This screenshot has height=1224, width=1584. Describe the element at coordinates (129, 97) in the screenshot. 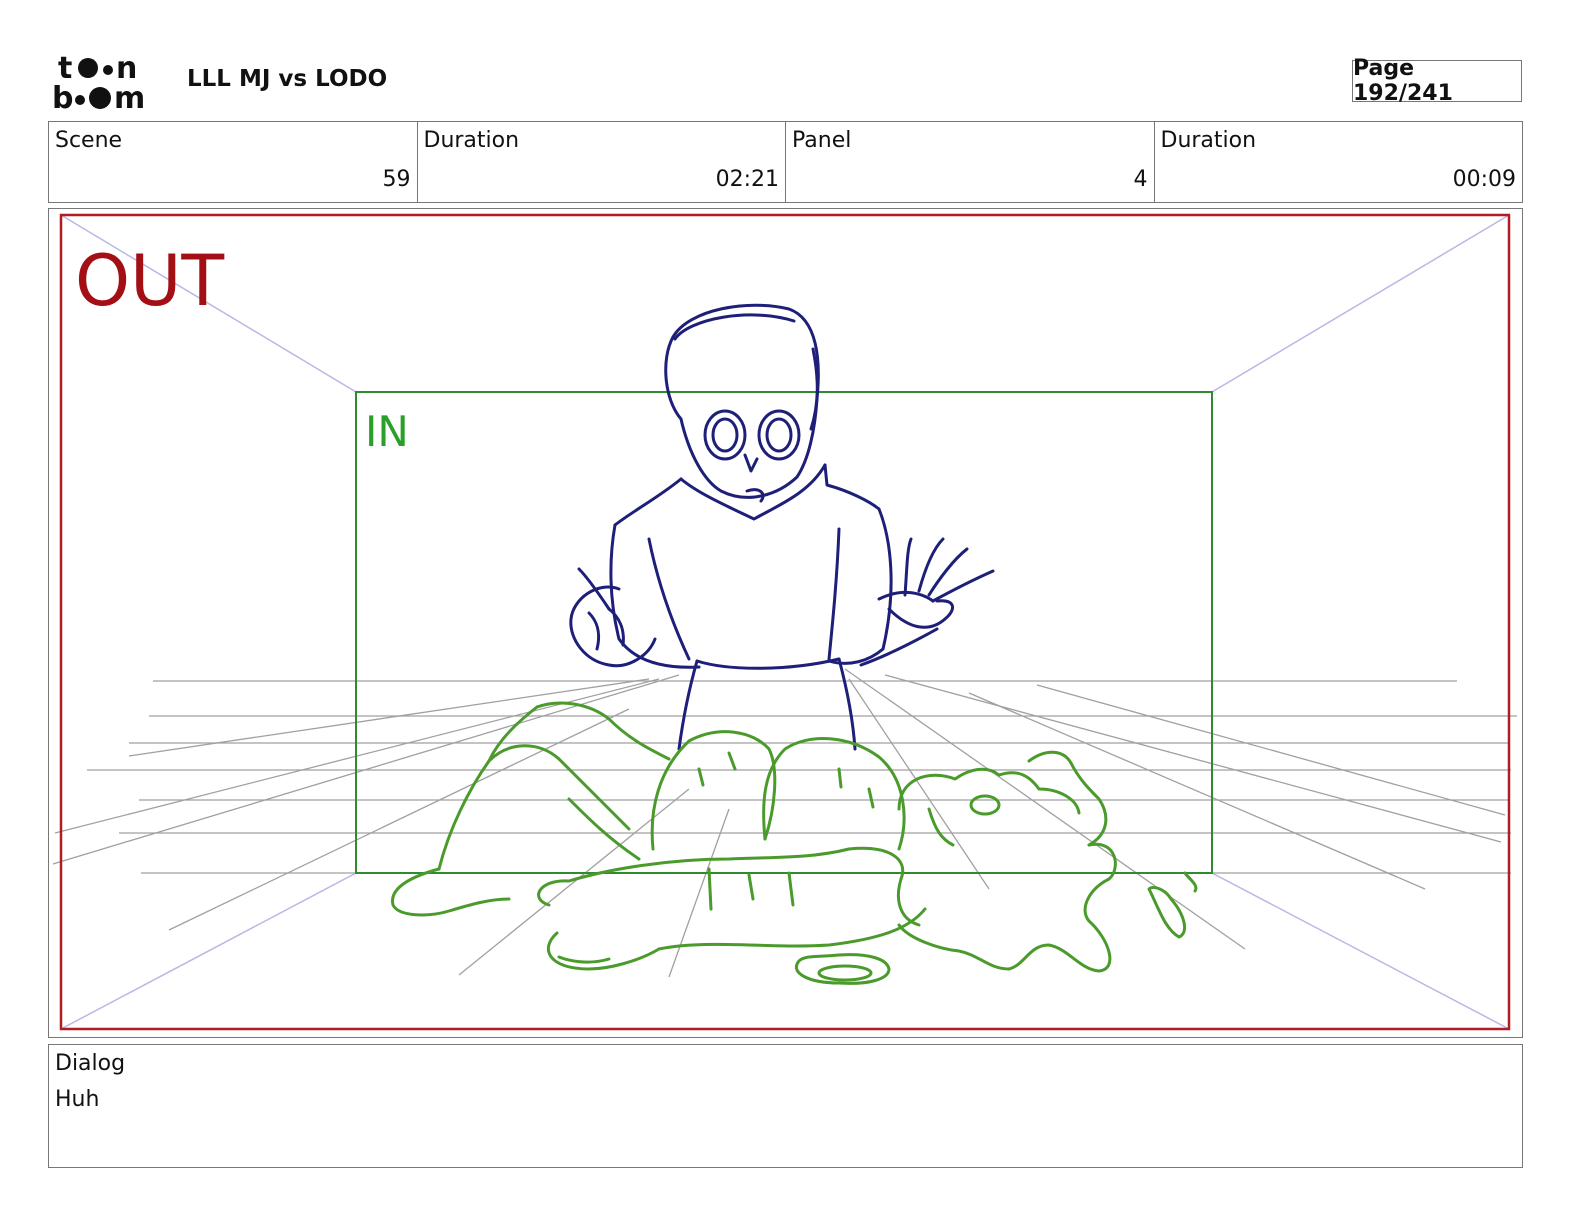

I see `svg-text: m` at that location.